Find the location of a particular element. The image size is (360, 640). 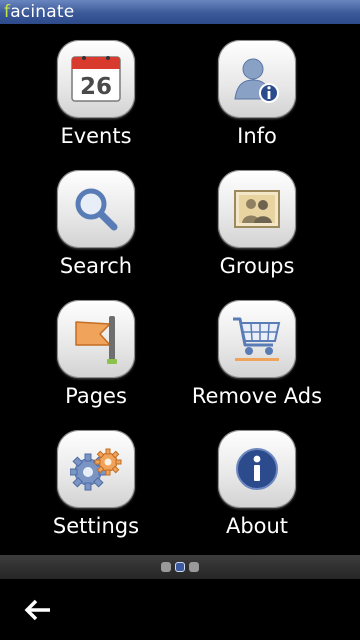

back-button is located at coordinates (38, 610).